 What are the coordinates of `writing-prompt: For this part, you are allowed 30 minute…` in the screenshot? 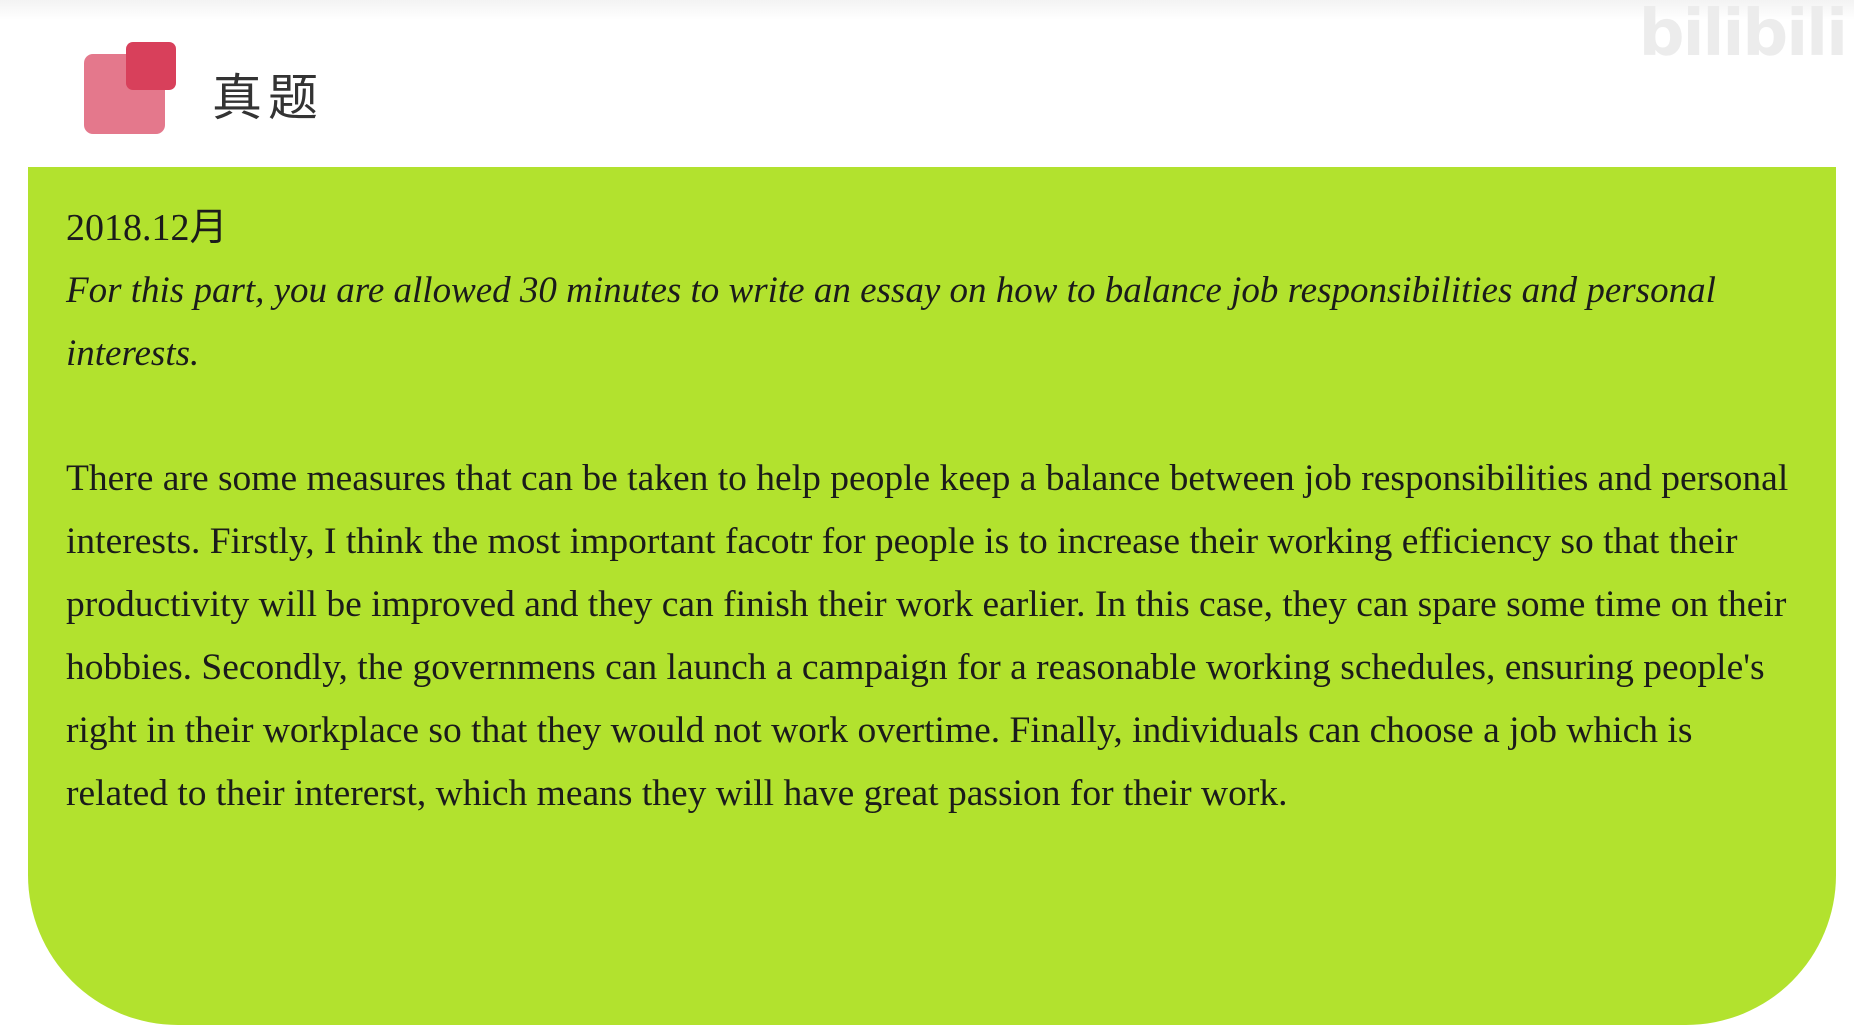 It's located at (891, 322).